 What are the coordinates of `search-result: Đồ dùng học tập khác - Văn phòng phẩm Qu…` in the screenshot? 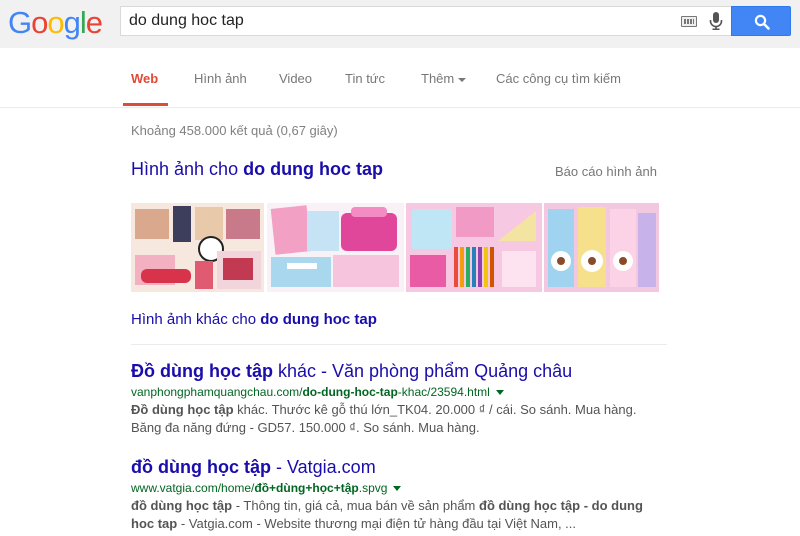 It's located at (396, 399).